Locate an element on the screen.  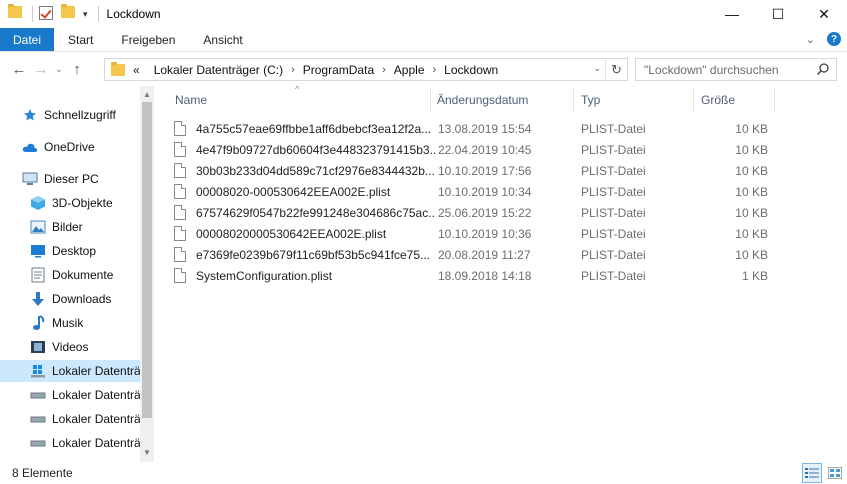
forward-button: → is located at coordinates (41, 69).